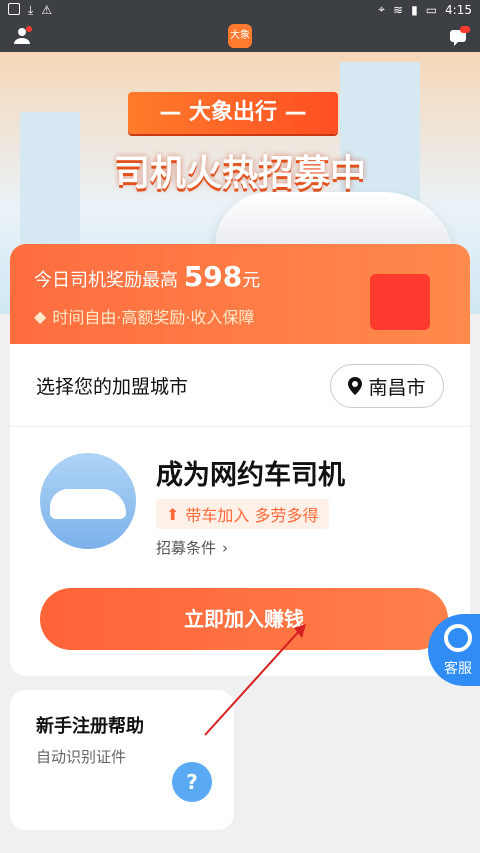 The image size is (480, 853). What do you see at coordinates (225, 547) in the screenshot?
I see `chevron-right-icon: ›` at bounding box center [225, 547].